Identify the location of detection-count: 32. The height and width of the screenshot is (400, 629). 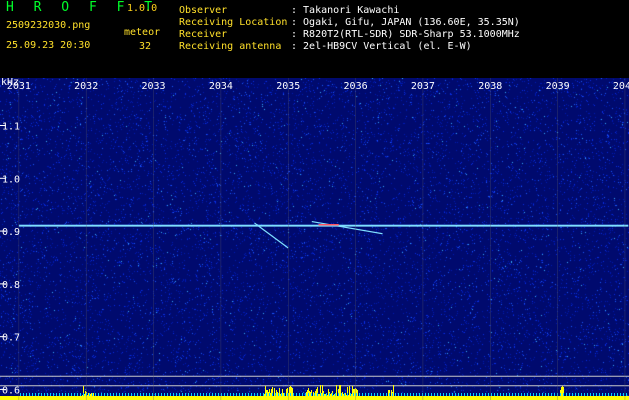
(145, 46).